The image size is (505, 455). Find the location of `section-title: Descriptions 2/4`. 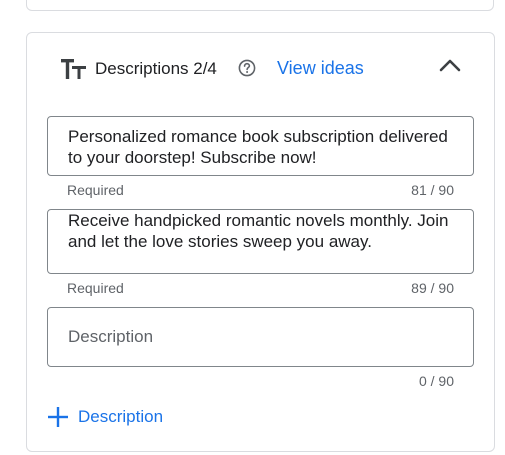

section-title: Descriptions 2/4 is located at coordinates (156, 68).